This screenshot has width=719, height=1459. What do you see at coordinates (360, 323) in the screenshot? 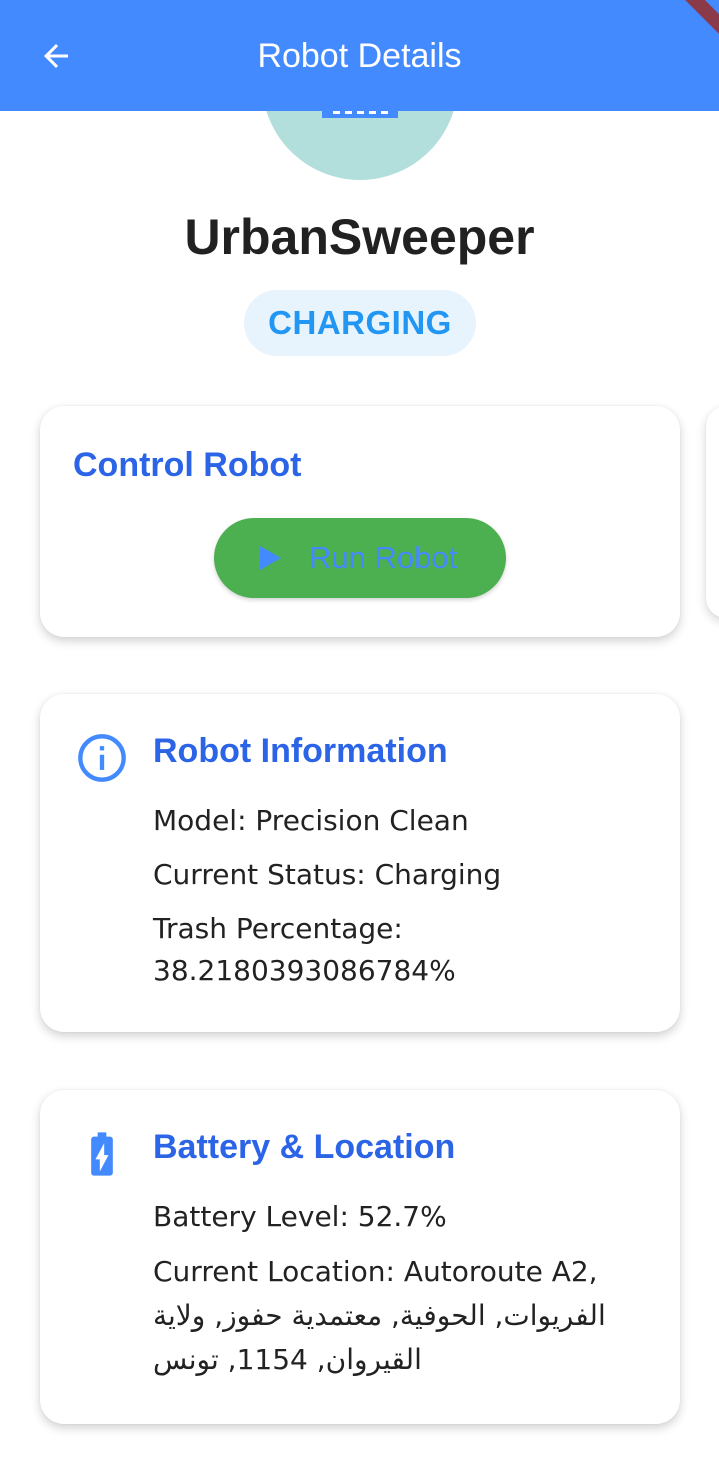
I see `status-badge: CHARGING` at bounding box center [360, 323].